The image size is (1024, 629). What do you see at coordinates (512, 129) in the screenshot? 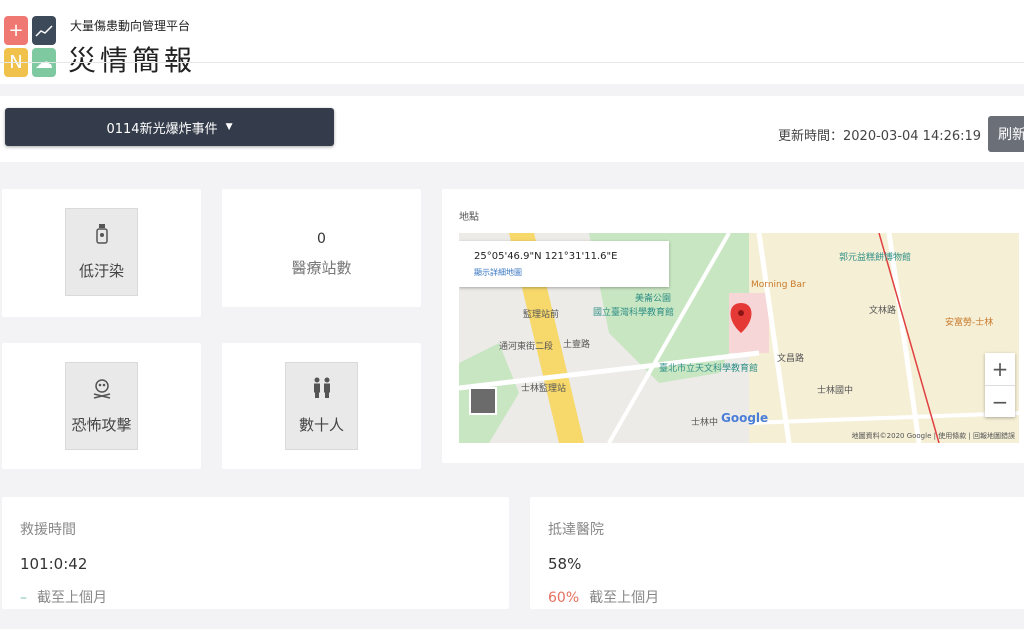
I see `toolbar: 0114新光爆炸事件 ▼ 更新時間：2020-03-04 14:26:19 刷新` at bounding box center [512, 129].